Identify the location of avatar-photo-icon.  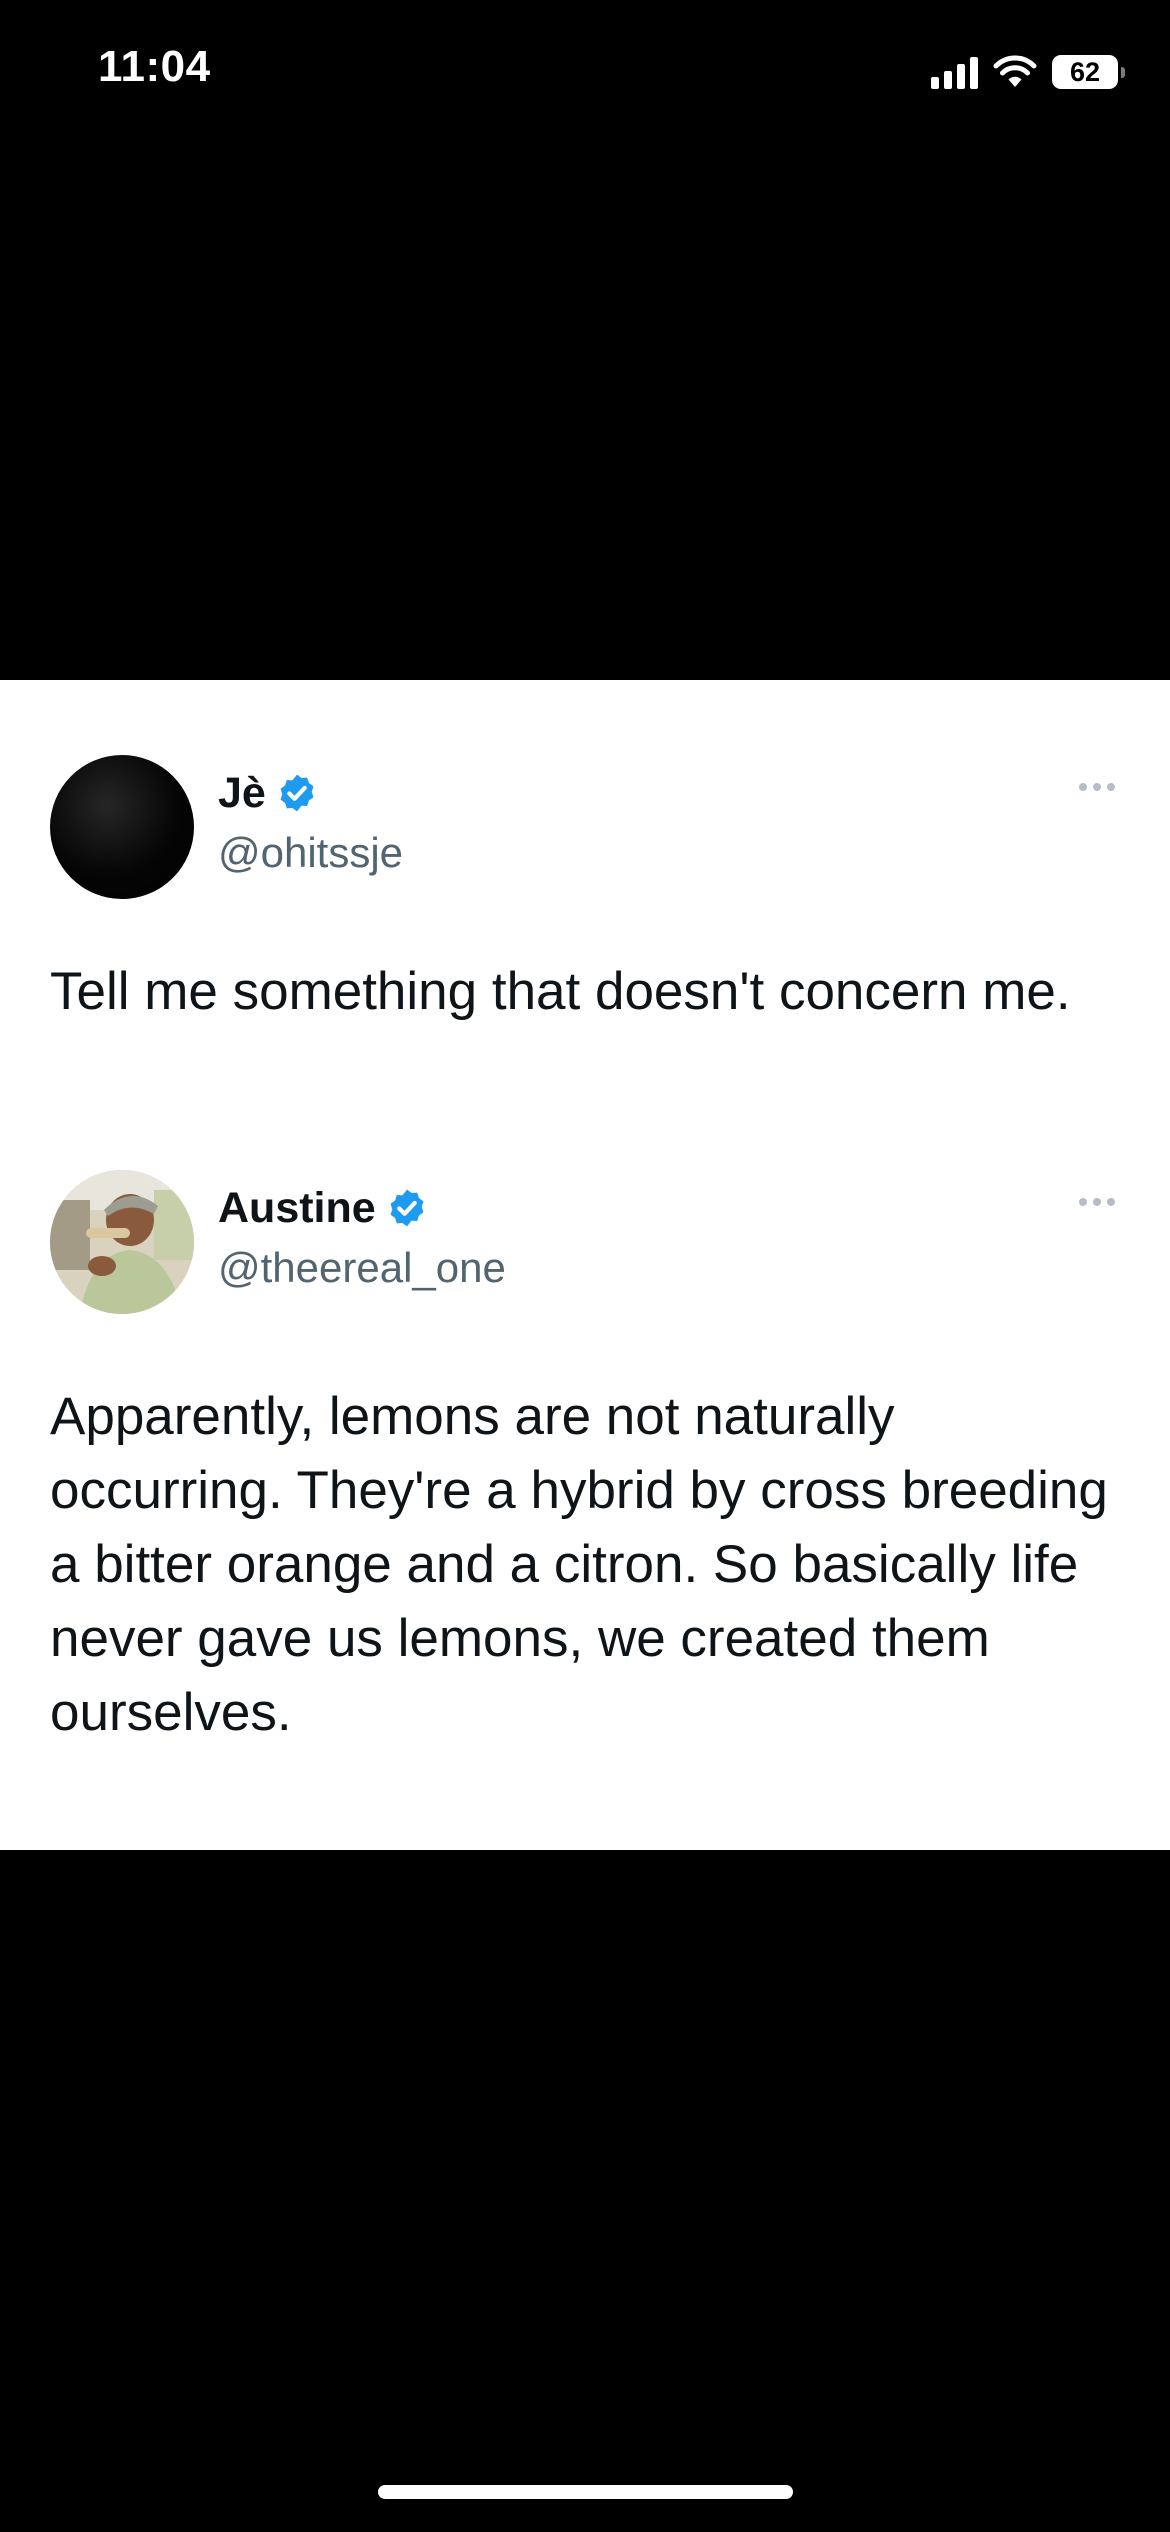
(122, 1242).